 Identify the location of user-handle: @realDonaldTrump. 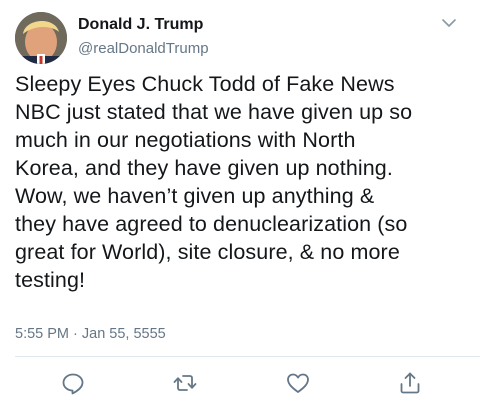
(143, 48).